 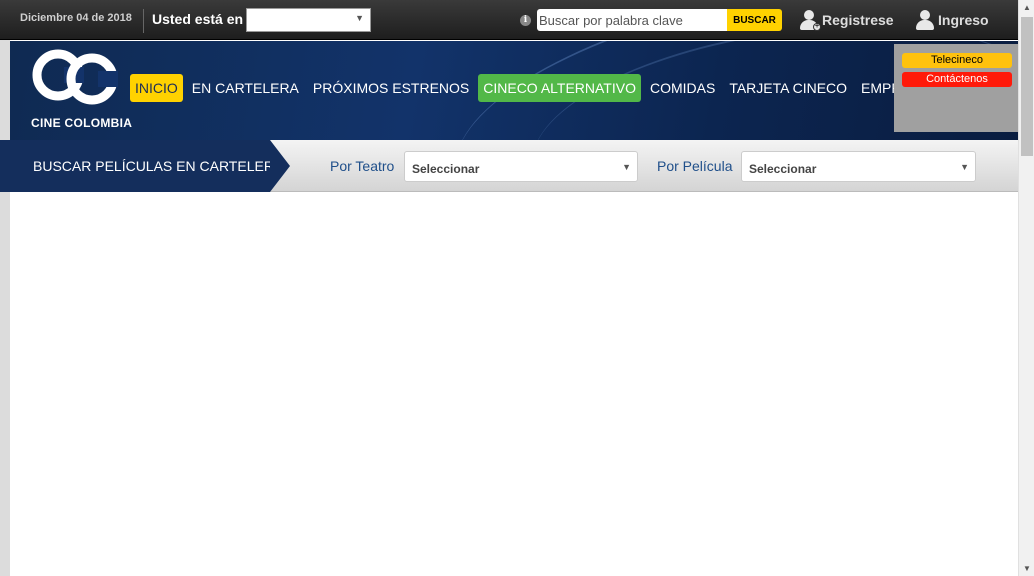 What do you see at coordinates (858, 166) in the screenshot?
I see `movie-select: Seleccionar ▼` at bounding box center [858, 166].